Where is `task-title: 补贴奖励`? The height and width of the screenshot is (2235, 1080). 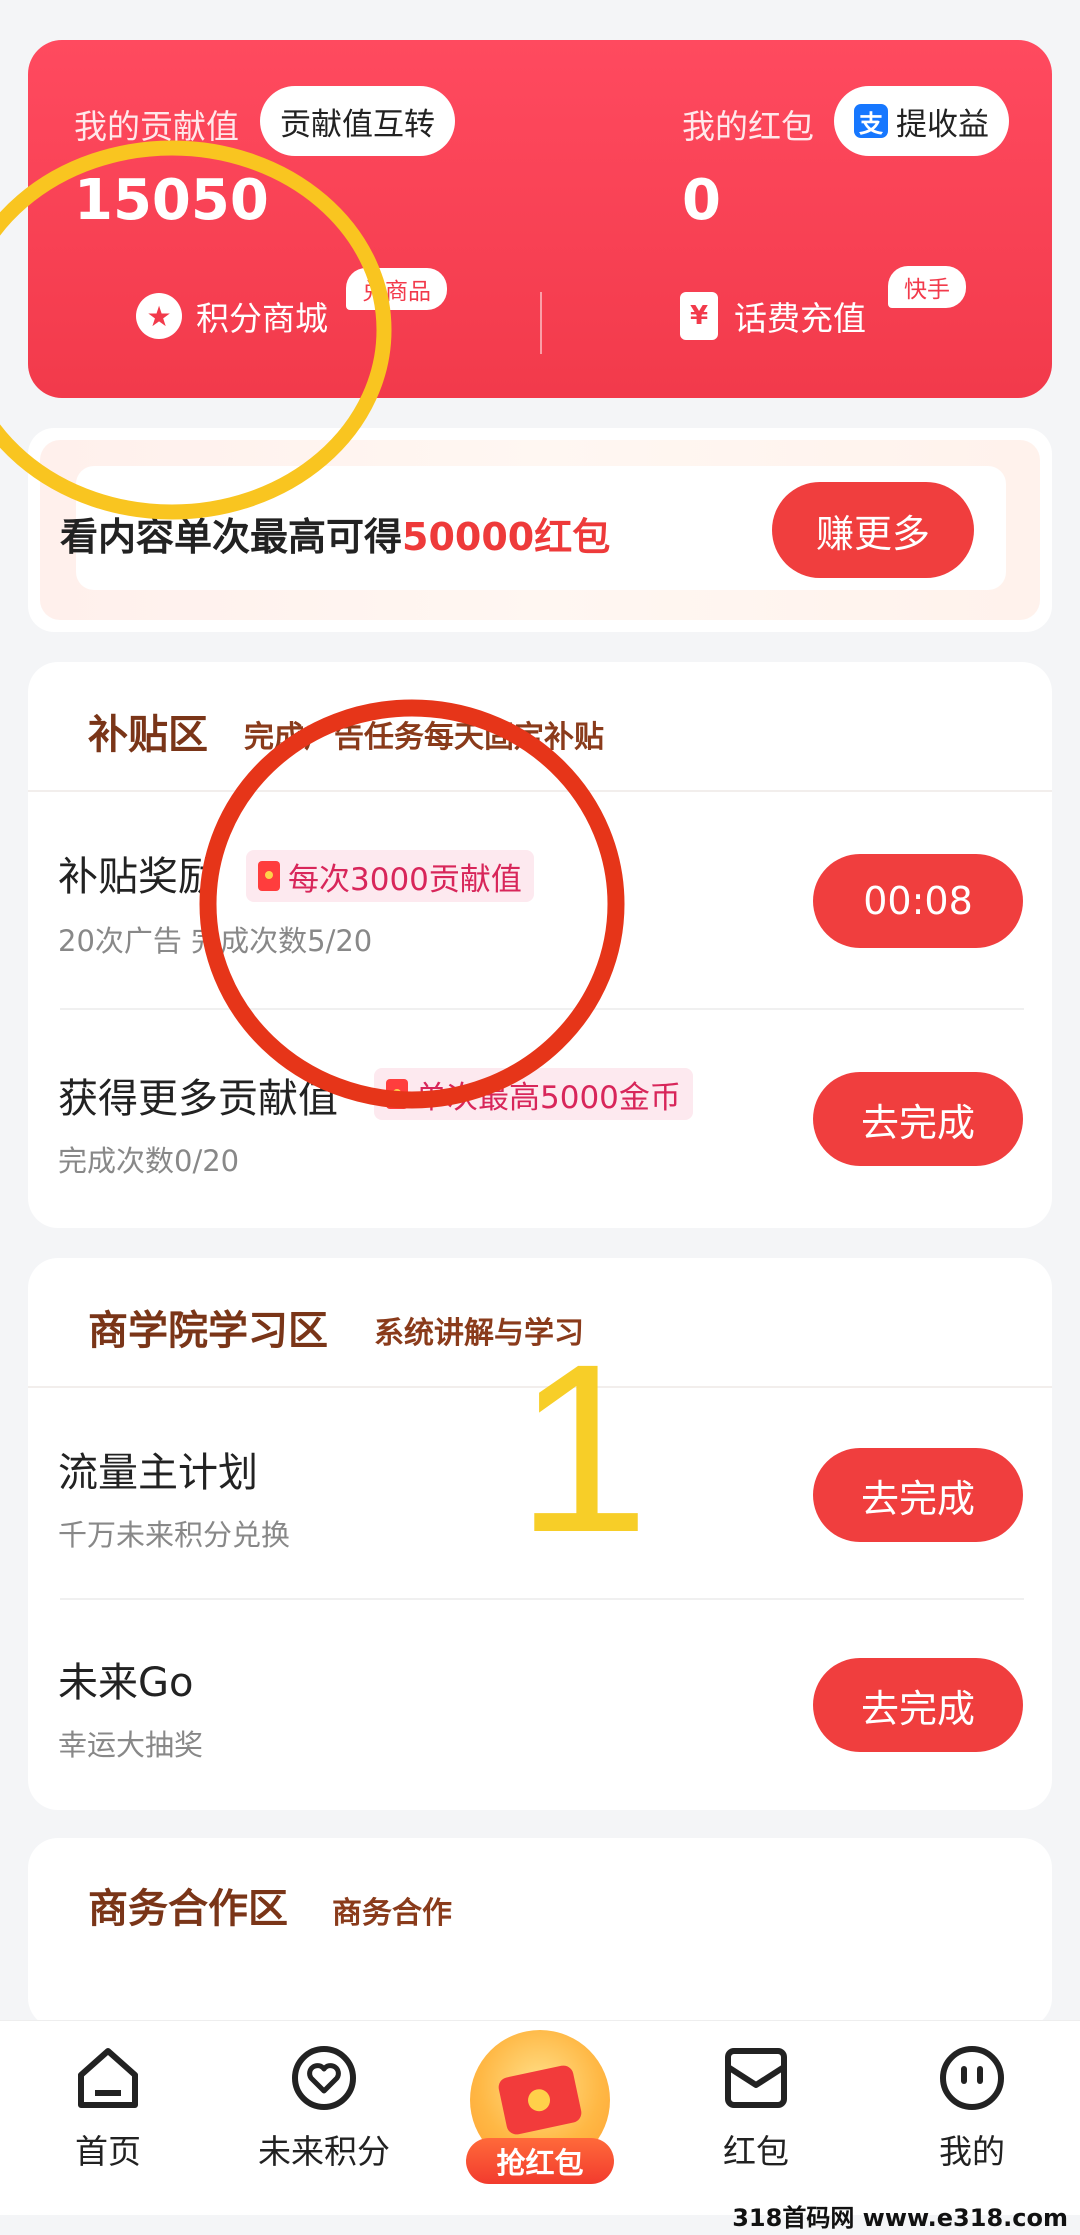 task-title: 补贴奖励 is located at coordinates (138, 877).